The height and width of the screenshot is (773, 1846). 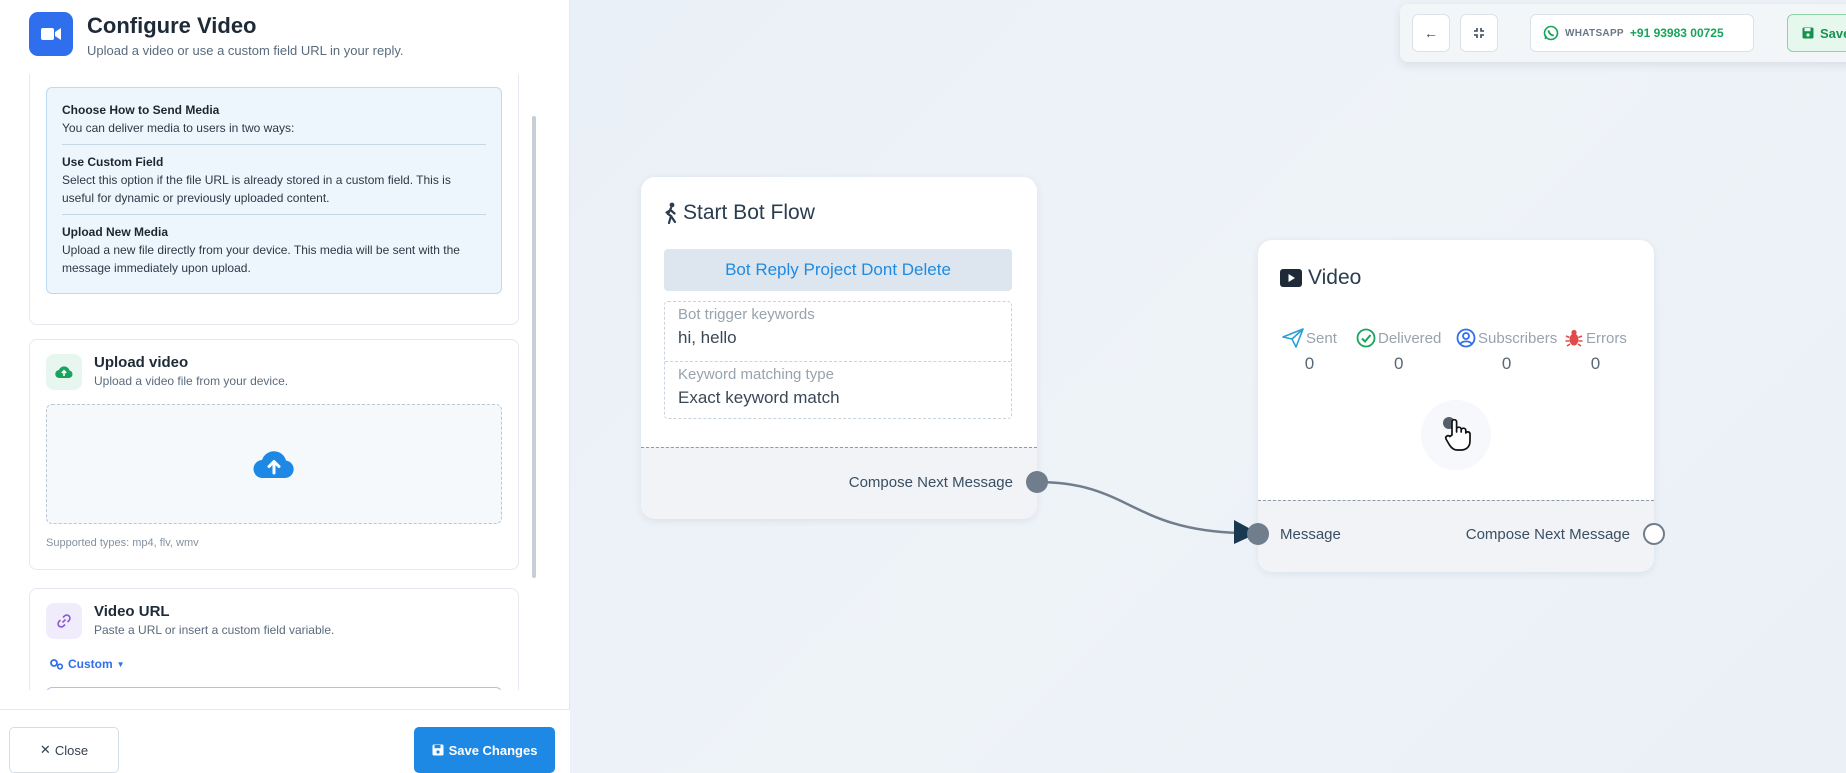 What do you see at coordinates (756, 374) in the screenshot?
I see `matching-type-label: Keyword matching type` at bounding box center [756, 374].